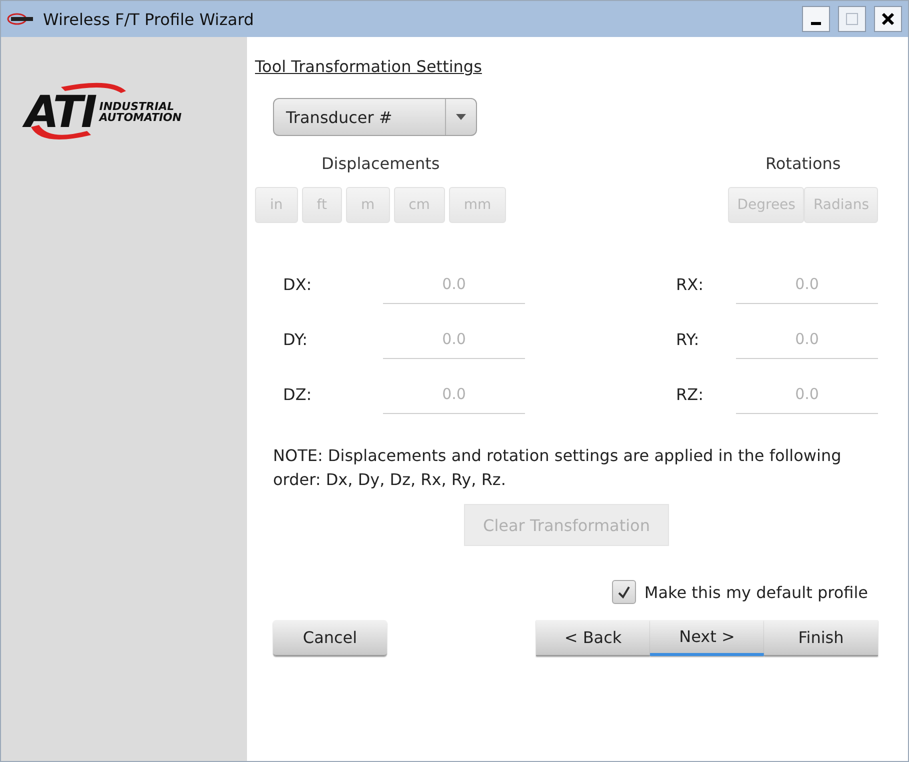 The height and width of the screenshot is (762, 909). Describe the element at coordinates (298, 395) in the screenshot. I see `field-label: DZ:` at that location.